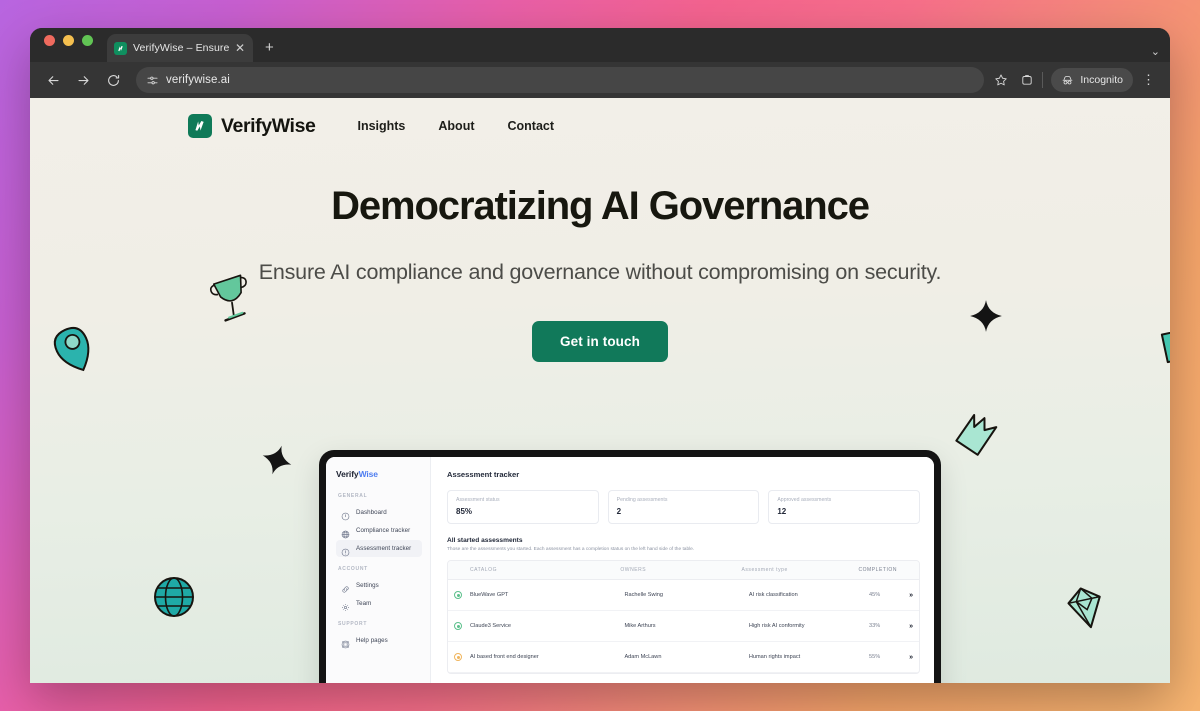  Describe the element at coordinates (764, 570) in the screenshot. I see `table-header-assessment-type: Assessment type` at that location.